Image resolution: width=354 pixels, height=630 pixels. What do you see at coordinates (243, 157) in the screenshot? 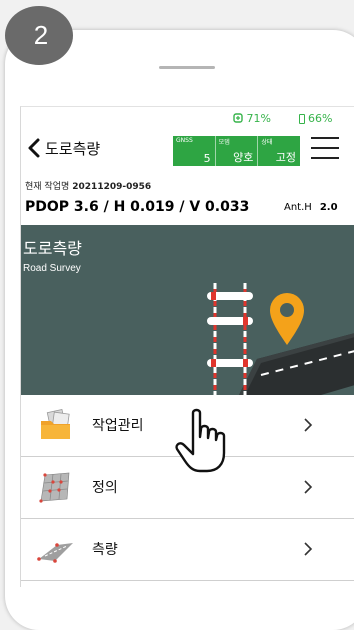
I see `gnss-cell-value: 양호` at bounding box center [243, 157].